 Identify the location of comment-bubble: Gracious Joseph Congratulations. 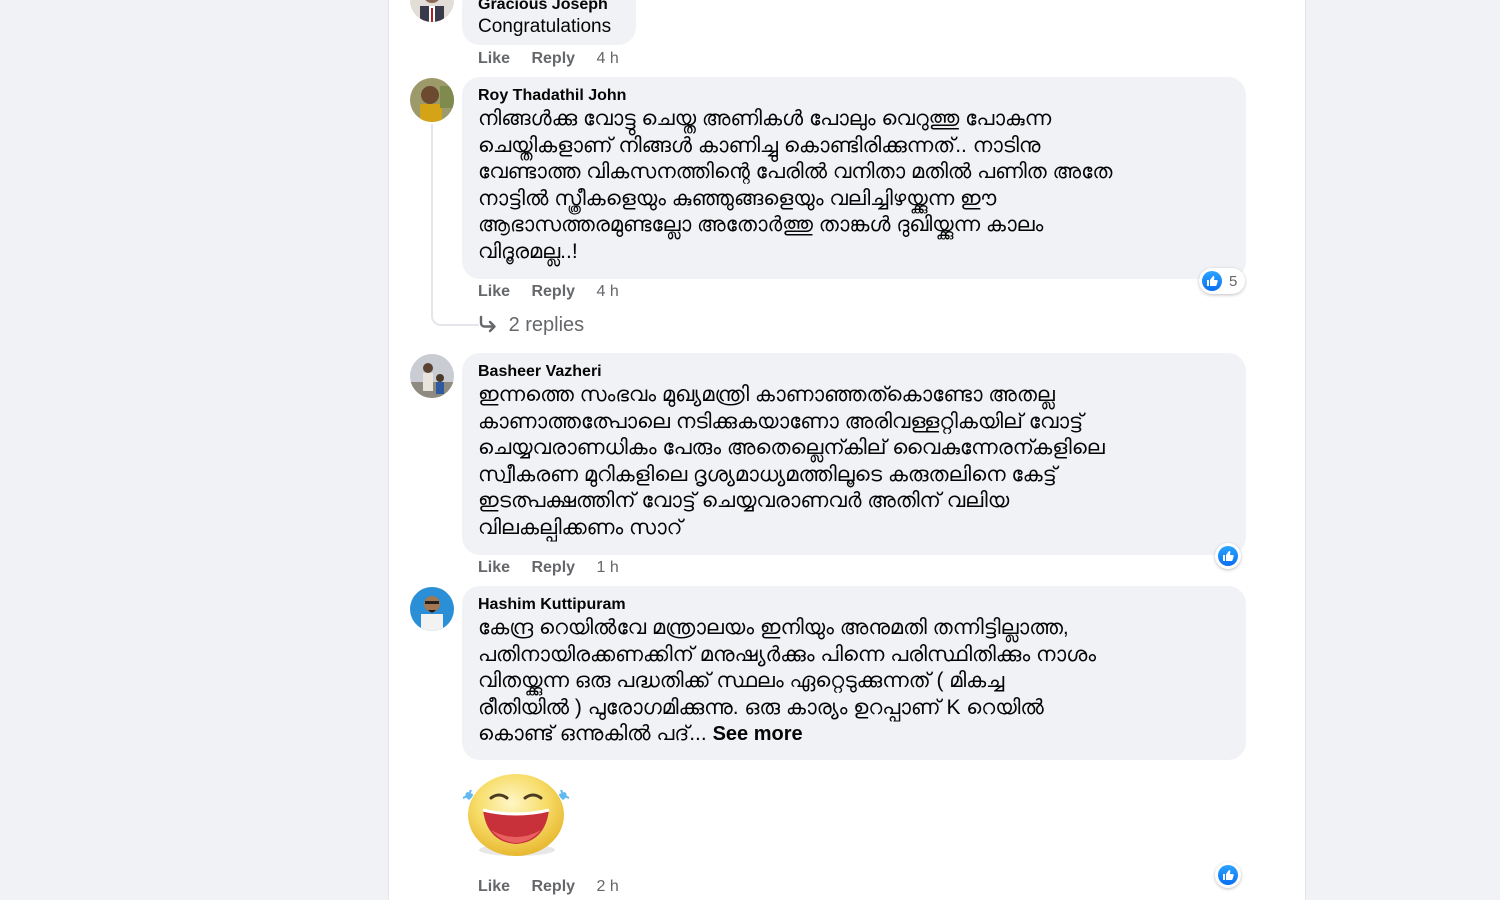
(549, 22).